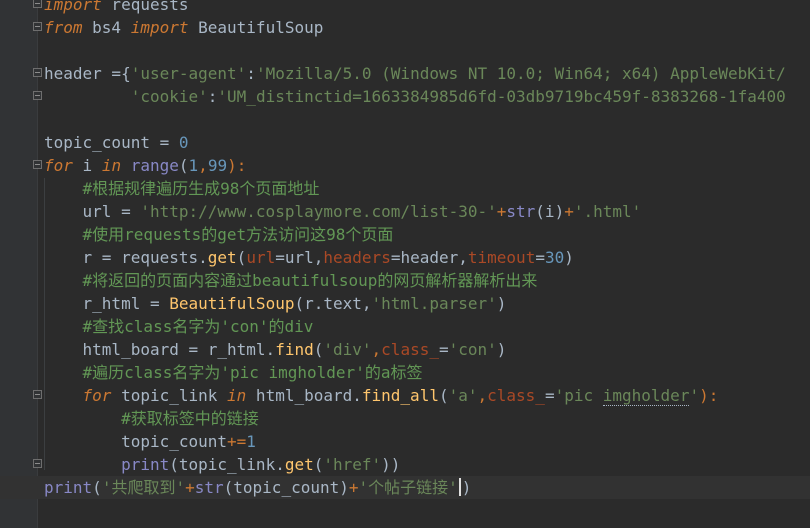  What do you see at coordinates (201, 188) in the screenshot?
I see `comment: #根据规律遍历生成98个页面地址` at bounding box center [201, 188].